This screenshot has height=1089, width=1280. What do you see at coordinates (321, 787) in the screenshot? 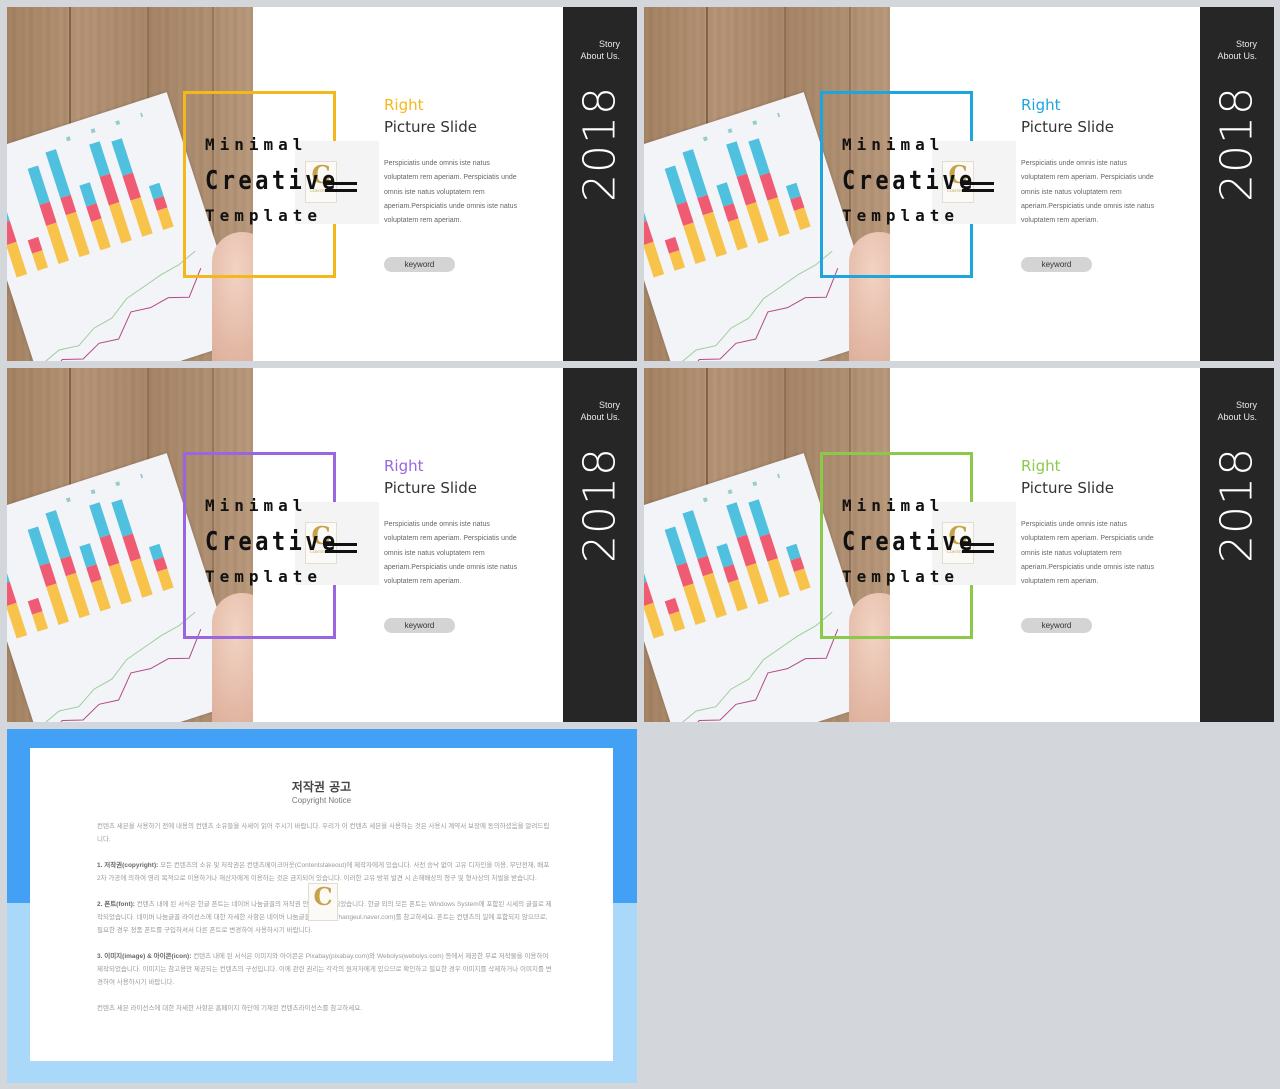
I see `copyright-title: 저작권 공고` at bounding box center [321, 787].